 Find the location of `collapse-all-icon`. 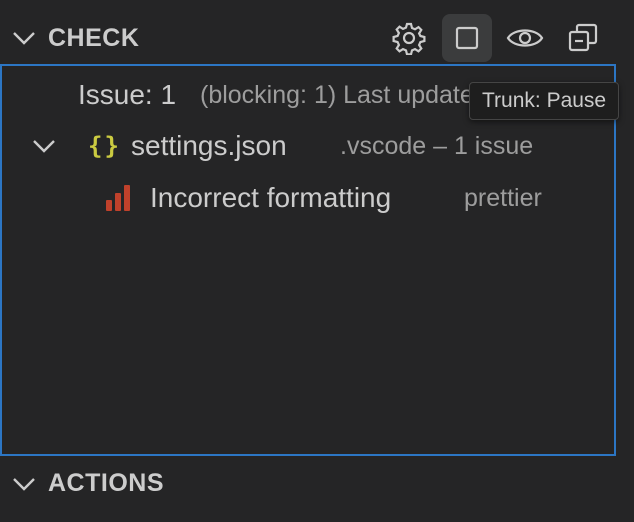

collapse-all-icon is located at coordinates (583, 37).